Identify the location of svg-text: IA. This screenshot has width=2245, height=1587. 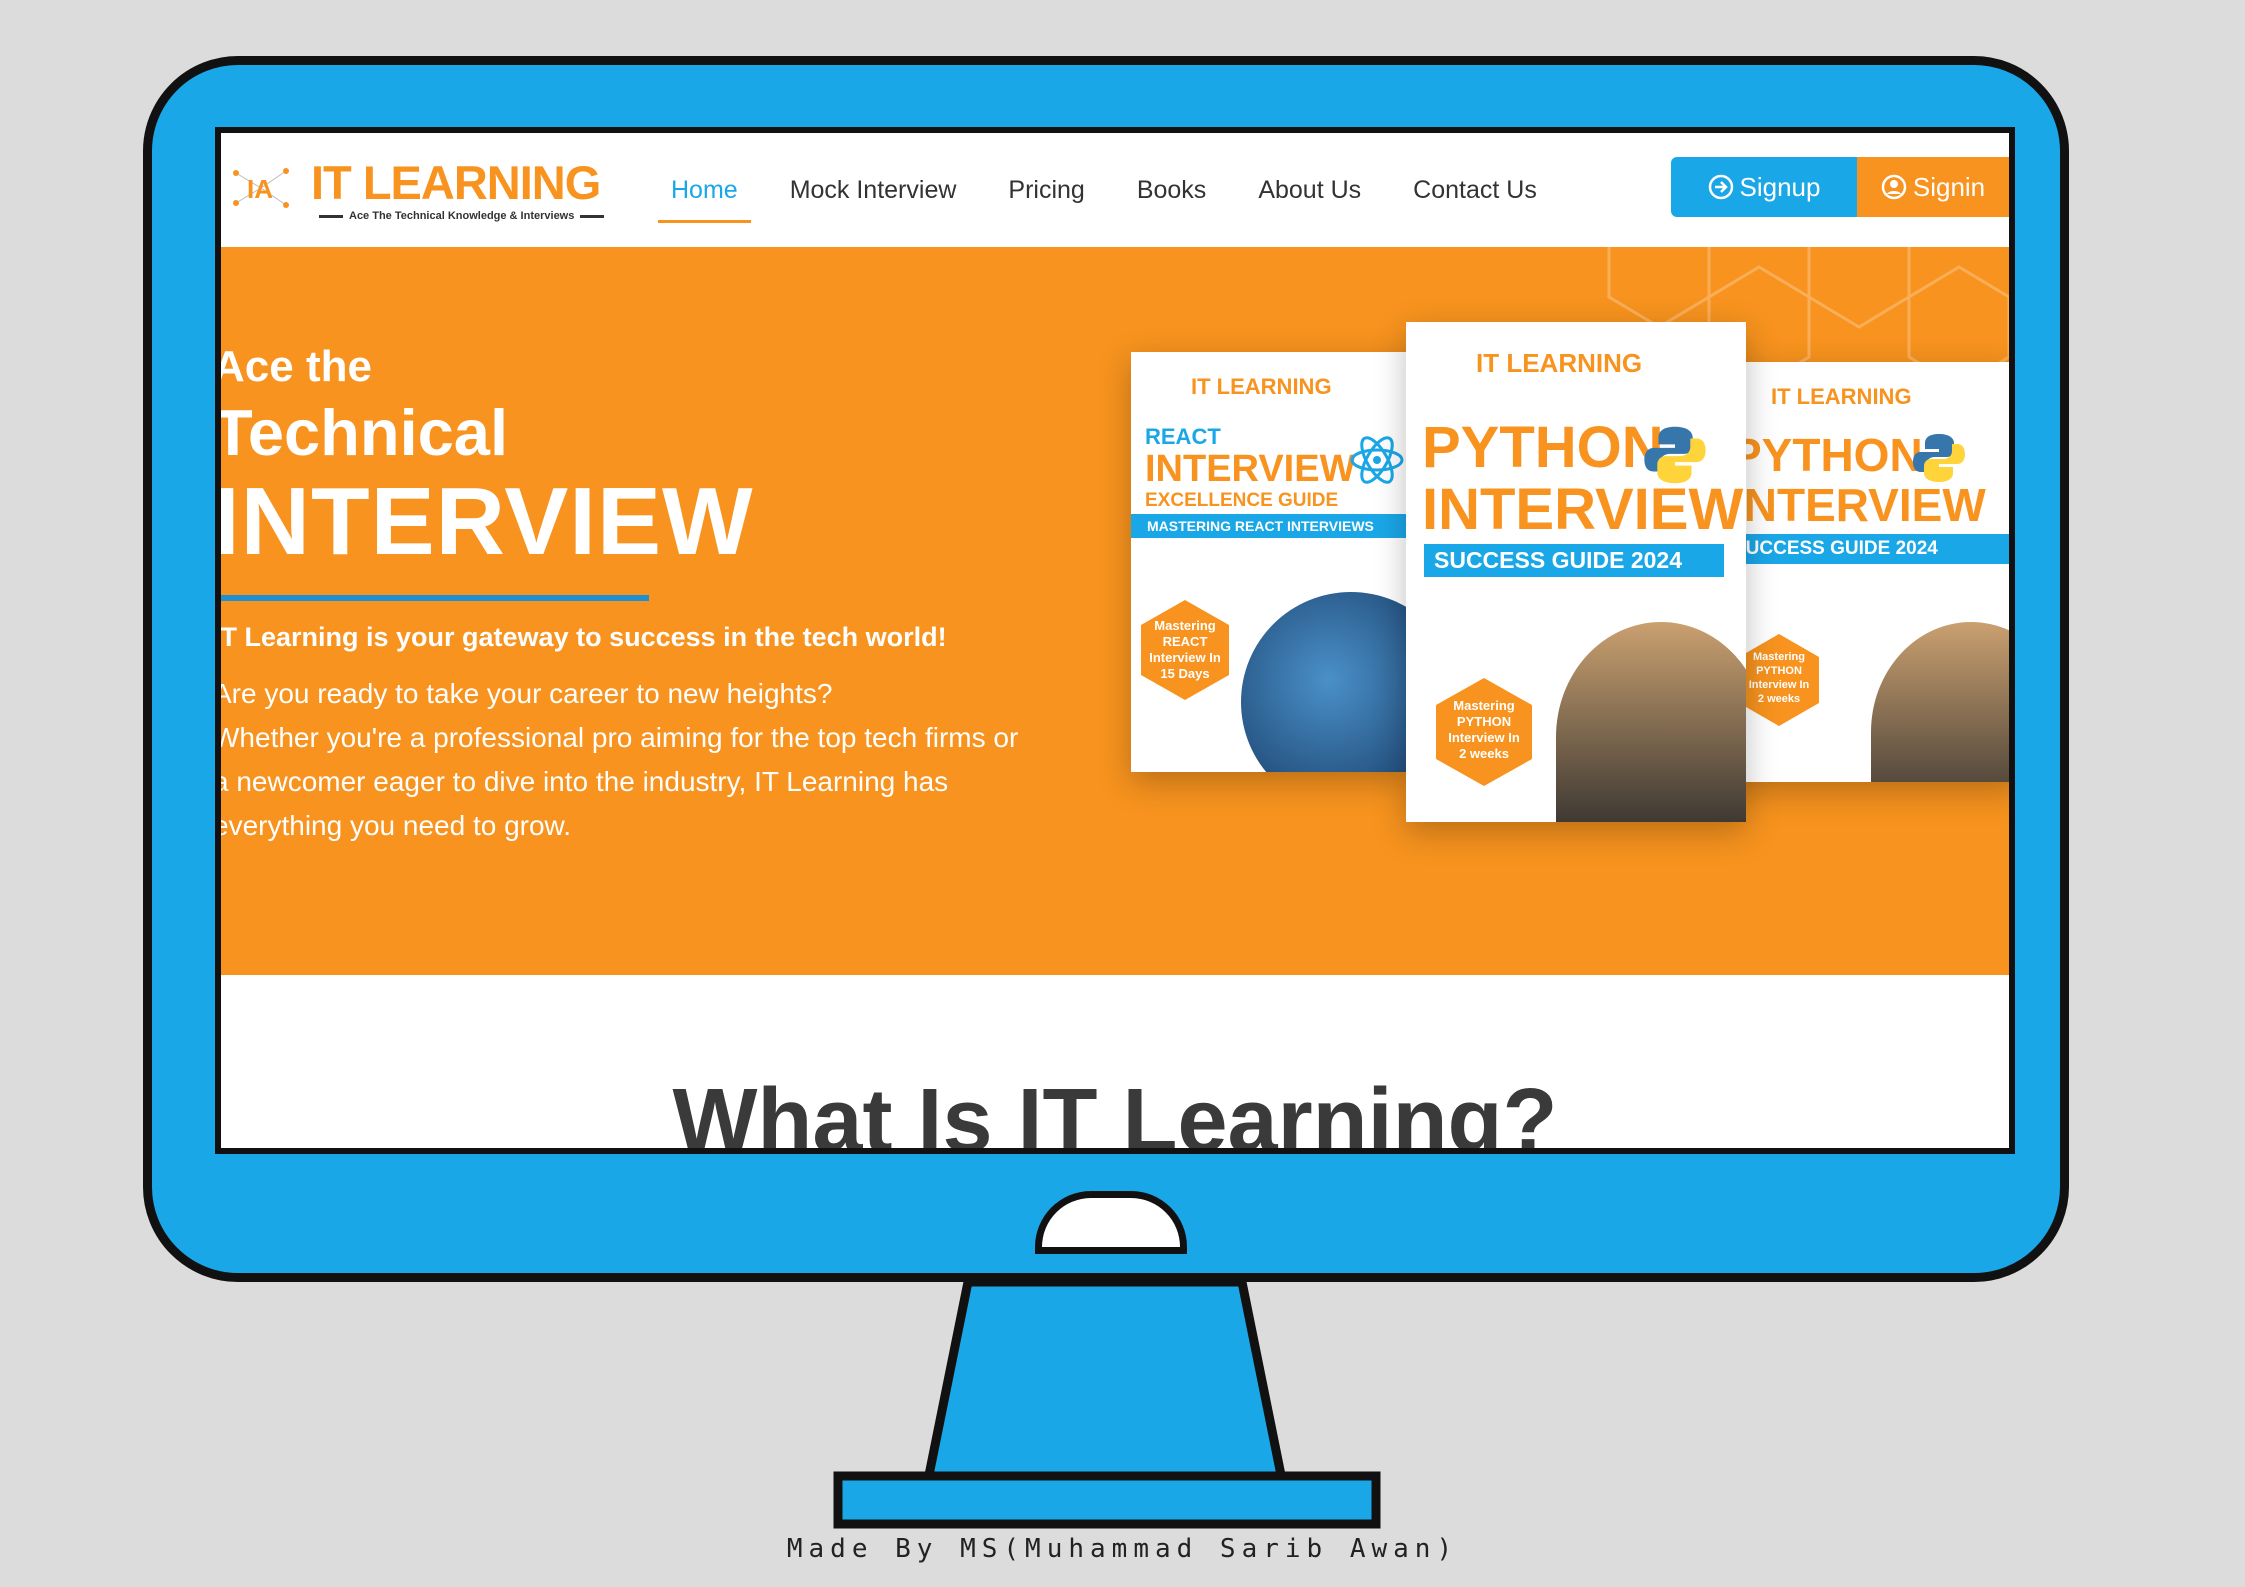
(260, 189).